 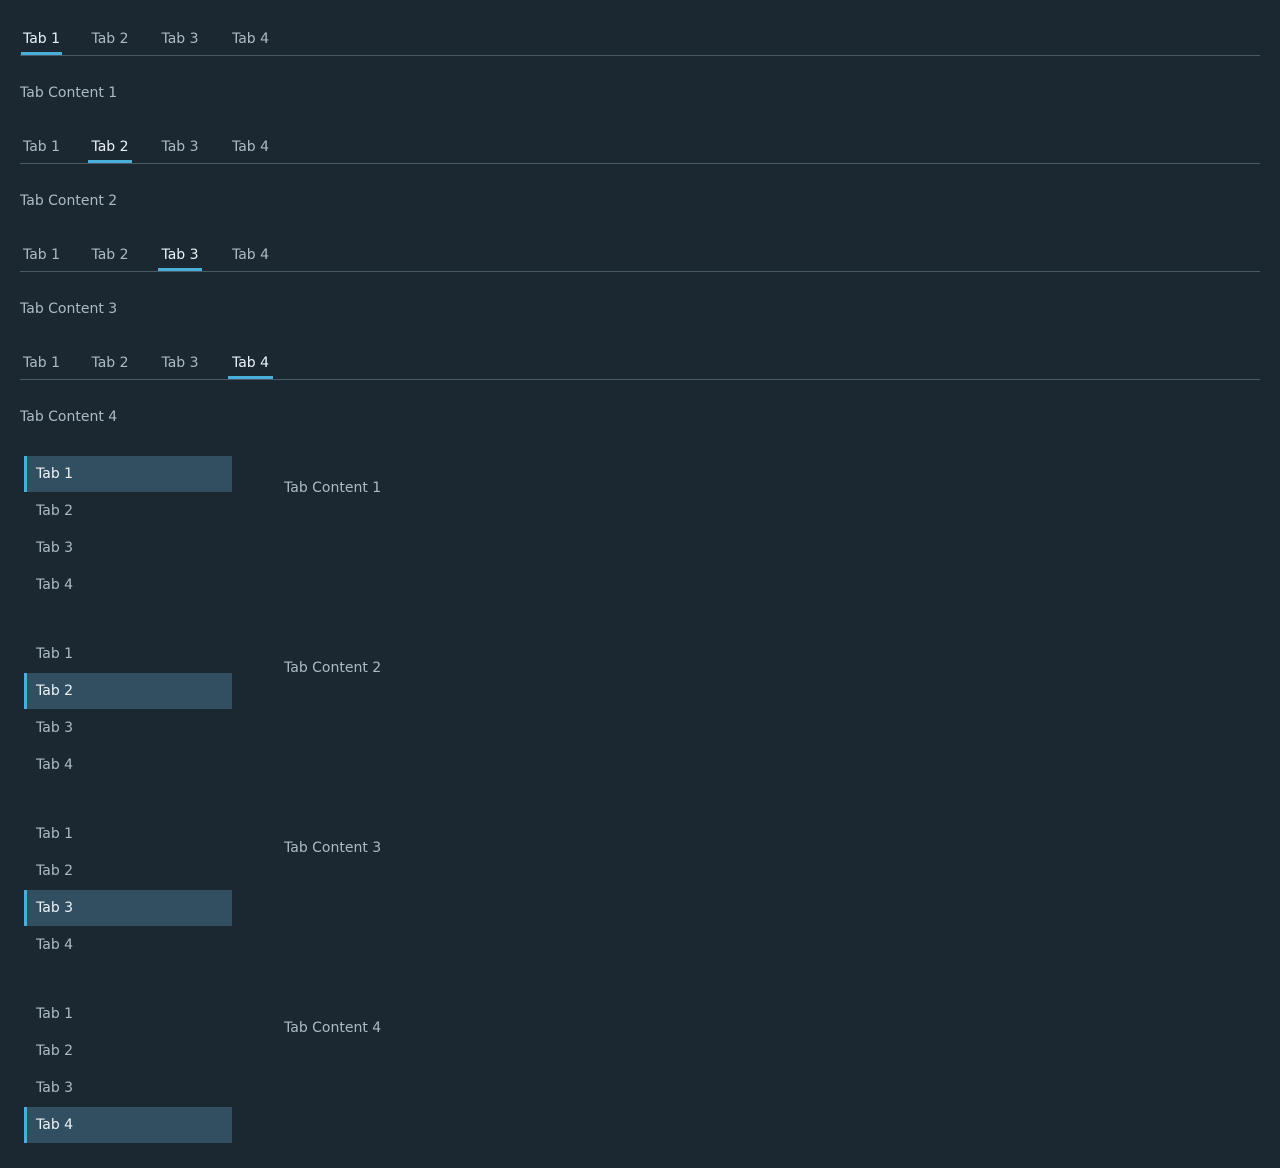 What do you see at coordinates (640, 388) in the screenshot?
I see `horizontal-tabset-4: Tab 1 Tab 2 Tab 3 Tab 4 Tab Content 4` at bounding box center [640, 388].